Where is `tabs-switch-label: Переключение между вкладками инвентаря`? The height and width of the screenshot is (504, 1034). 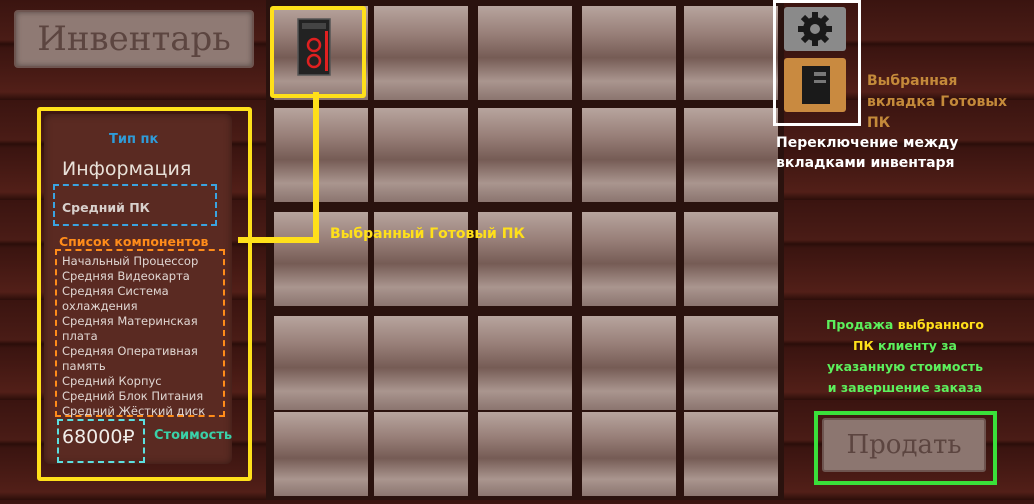 tabs-switch-label: Переключение между вкладками инвентаря is located at coordinates (867, 153).